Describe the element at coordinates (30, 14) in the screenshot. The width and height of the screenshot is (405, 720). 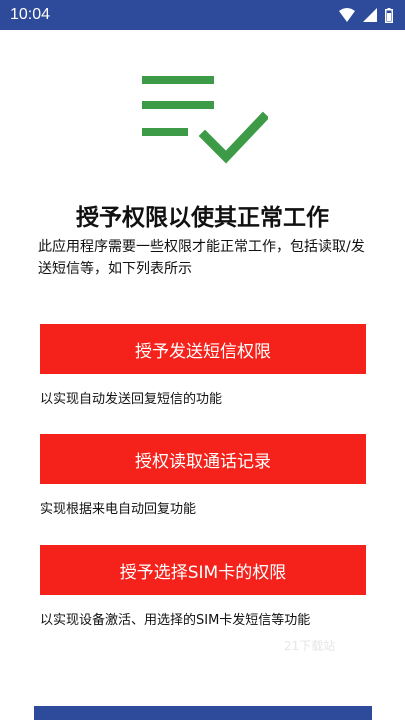
I see `status-time: 10:04` at that location.